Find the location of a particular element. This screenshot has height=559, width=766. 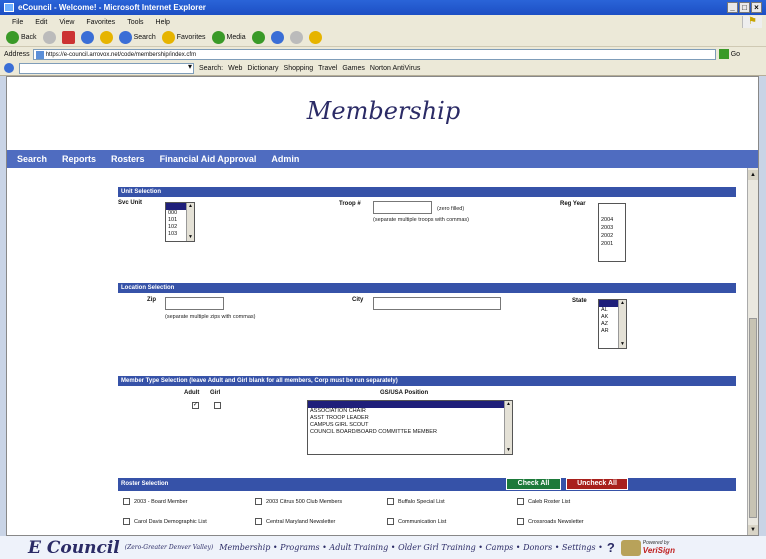

page-scrollbar: ▲ ▼ is located at coordinates (752, 351).